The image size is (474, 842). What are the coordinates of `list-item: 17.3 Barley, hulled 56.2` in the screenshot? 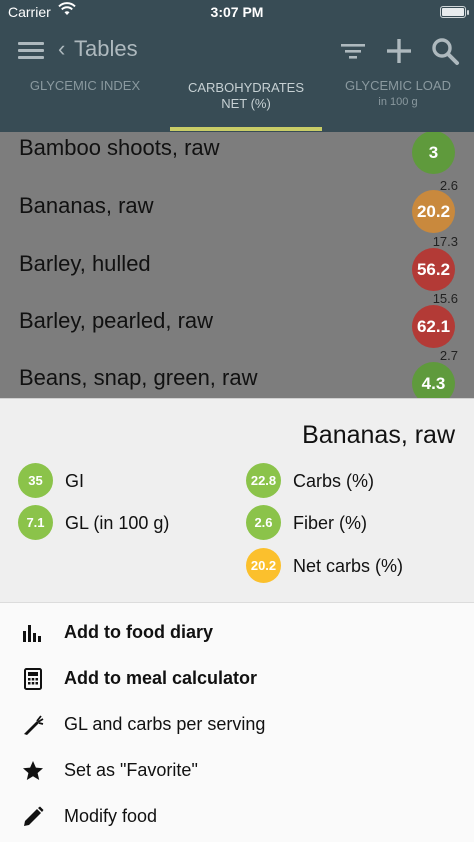 It's located at (237, 268).